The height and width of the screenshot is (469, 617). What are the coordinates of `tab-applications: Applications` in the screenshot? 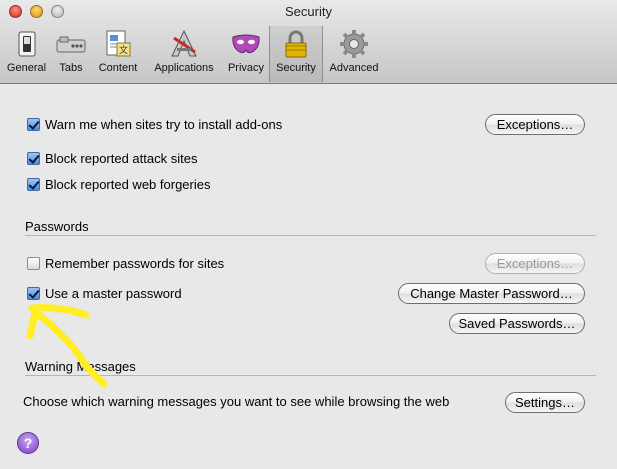 It's located at (184, 54).